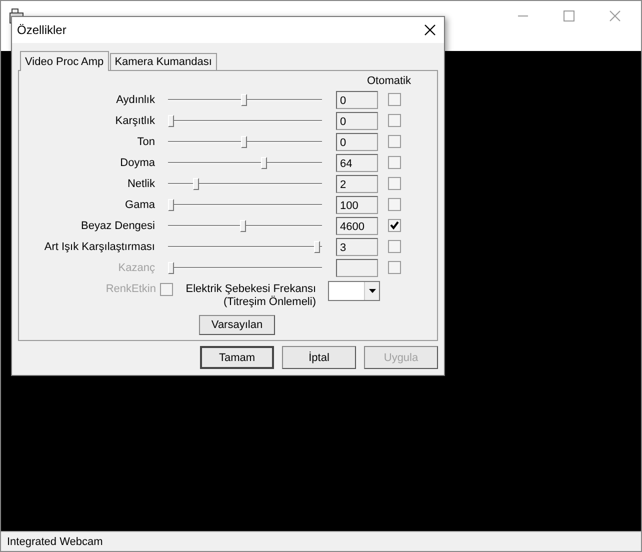  Describe the element at coordinates (251, 289) in the screenshot. I see `power-line-label: Elektrik Şebekesi Frekansı` at that location.